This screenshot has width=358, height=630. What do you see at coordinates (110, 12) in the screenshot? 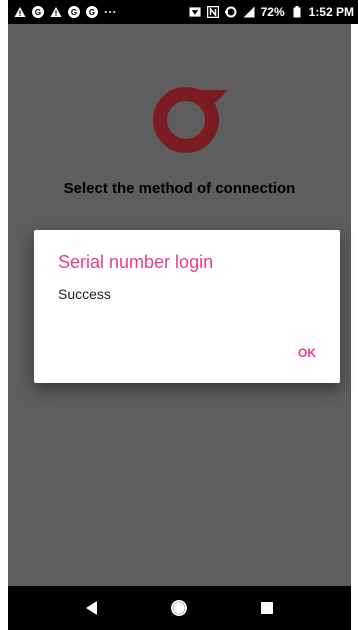
I see `more-notifications-icon` at bounding box center [110, 12].